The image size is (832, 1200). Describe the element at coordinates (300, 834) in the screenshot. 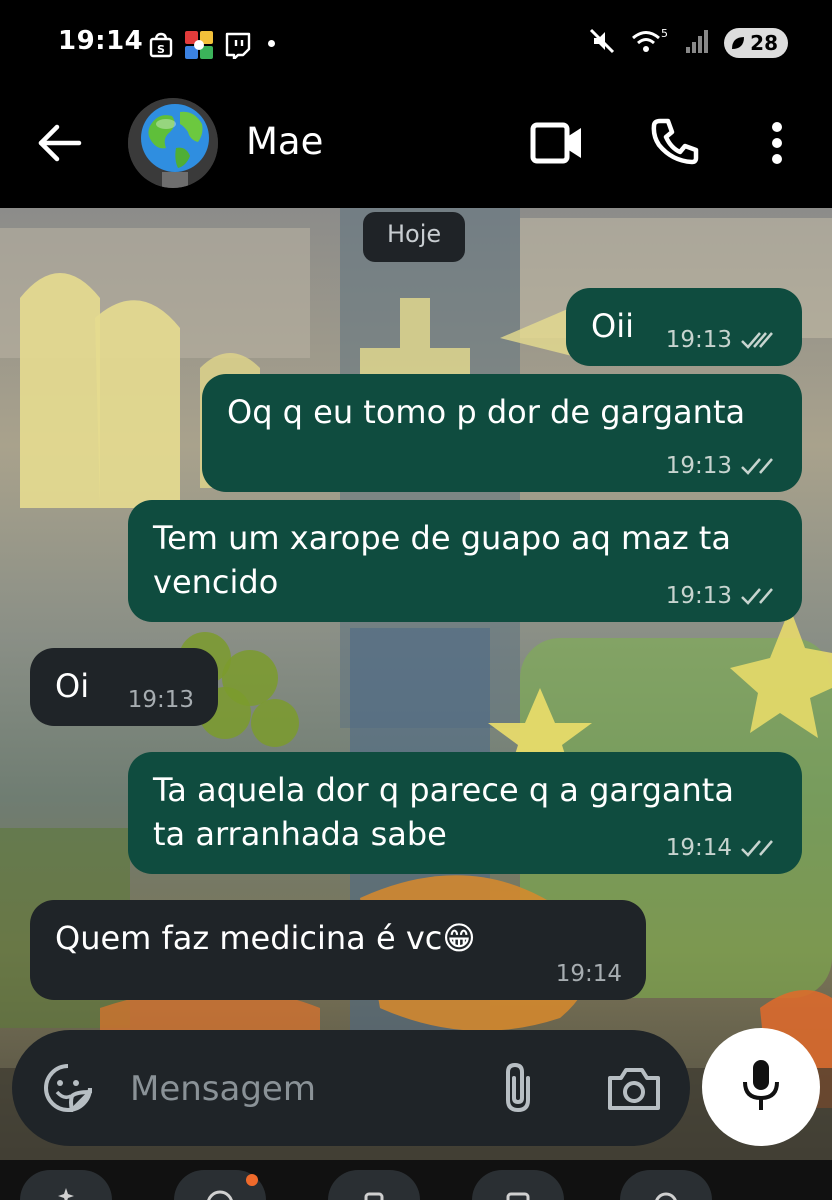

I see `message-text: ta arranhada sabe` at that location.